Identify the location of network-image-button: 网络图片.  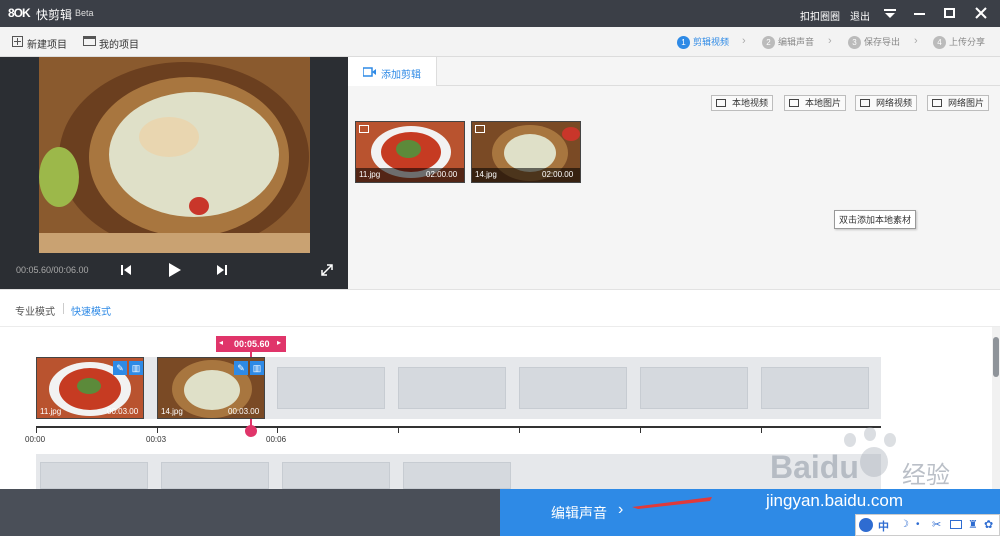
(958, 103).